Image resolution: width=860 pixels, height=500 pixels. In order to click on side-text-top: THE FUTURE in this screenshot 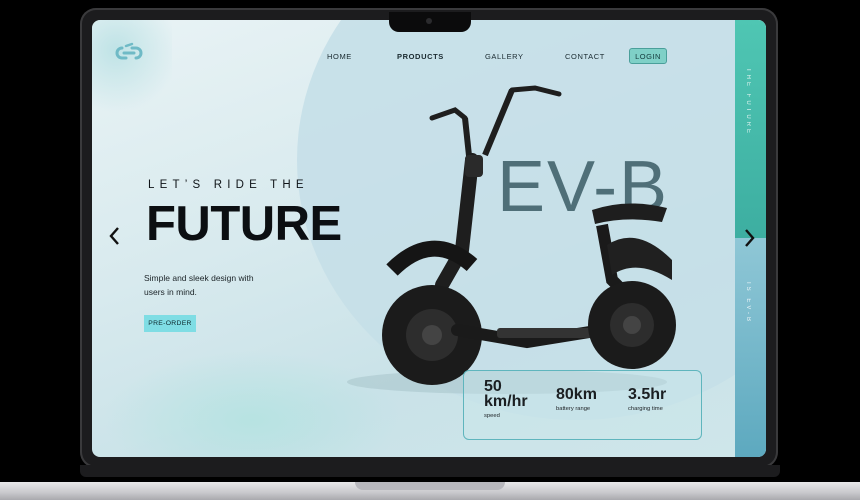, I will do `click(748, 102)`.